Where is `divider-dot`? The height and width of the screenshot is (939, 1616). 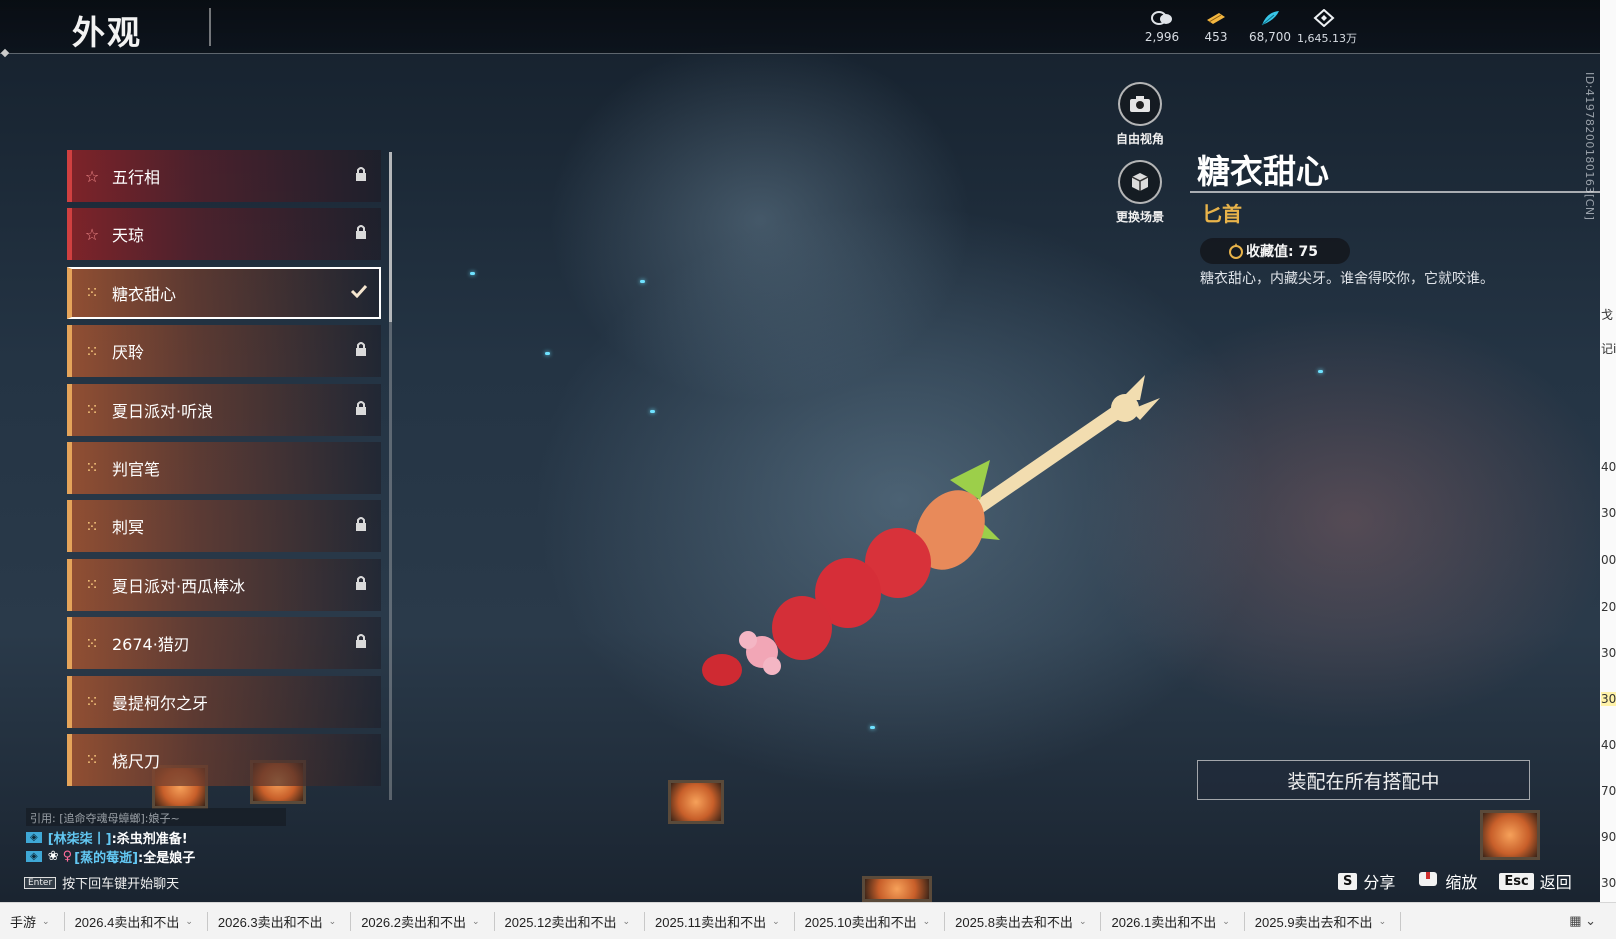 divider-dot is located at coordinates (5, 53).